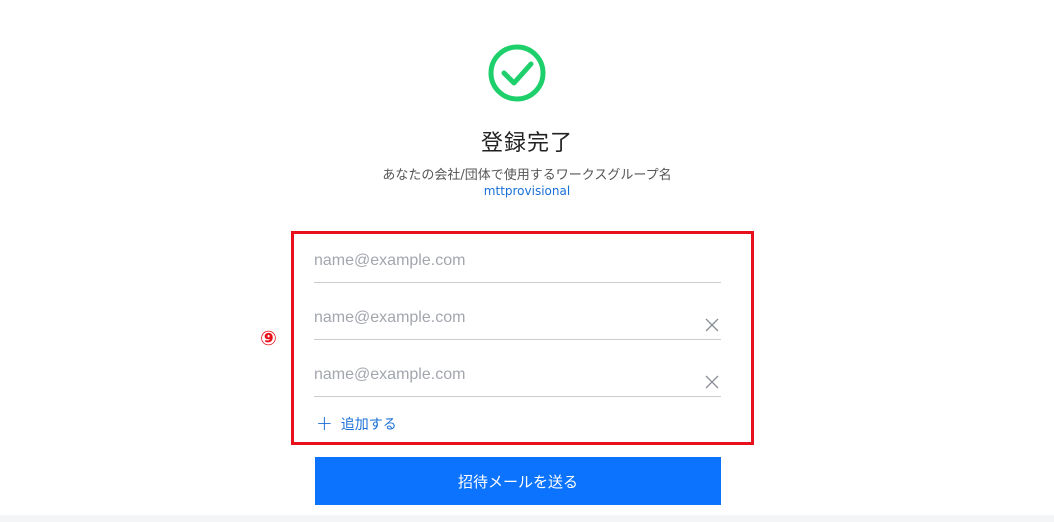  I want to click on annotation-step-marker: ⑨, so click(268, 338).